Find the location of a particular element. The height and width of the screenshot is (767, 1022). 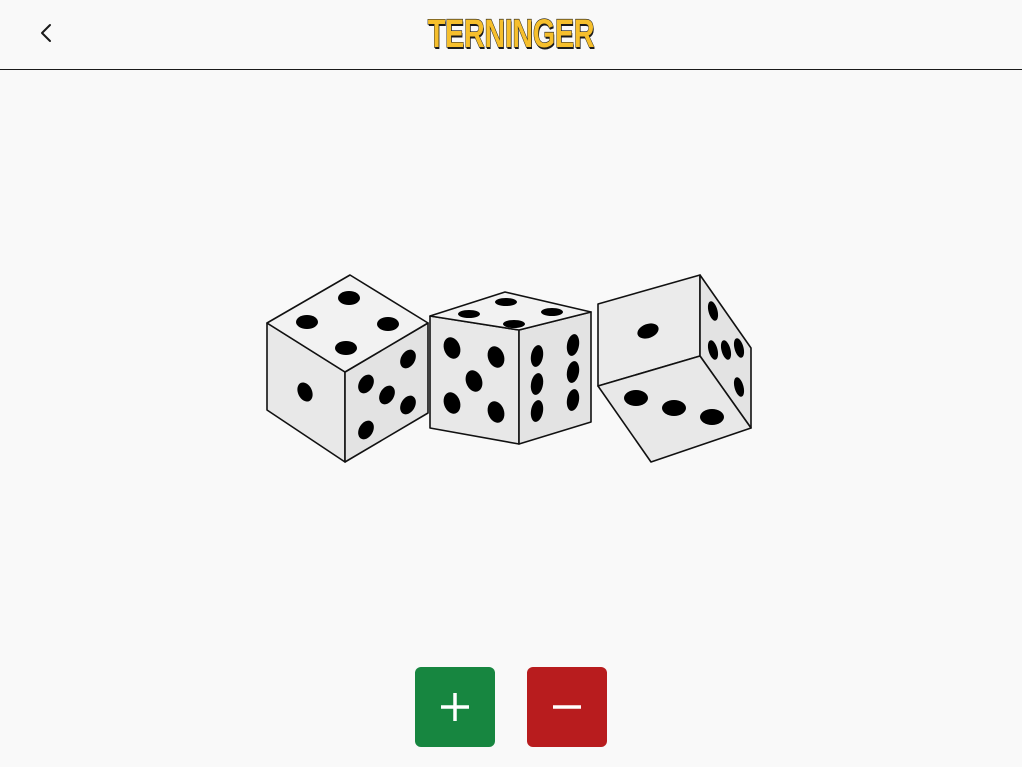

remove-die-button is located at coordinates (567, 707).